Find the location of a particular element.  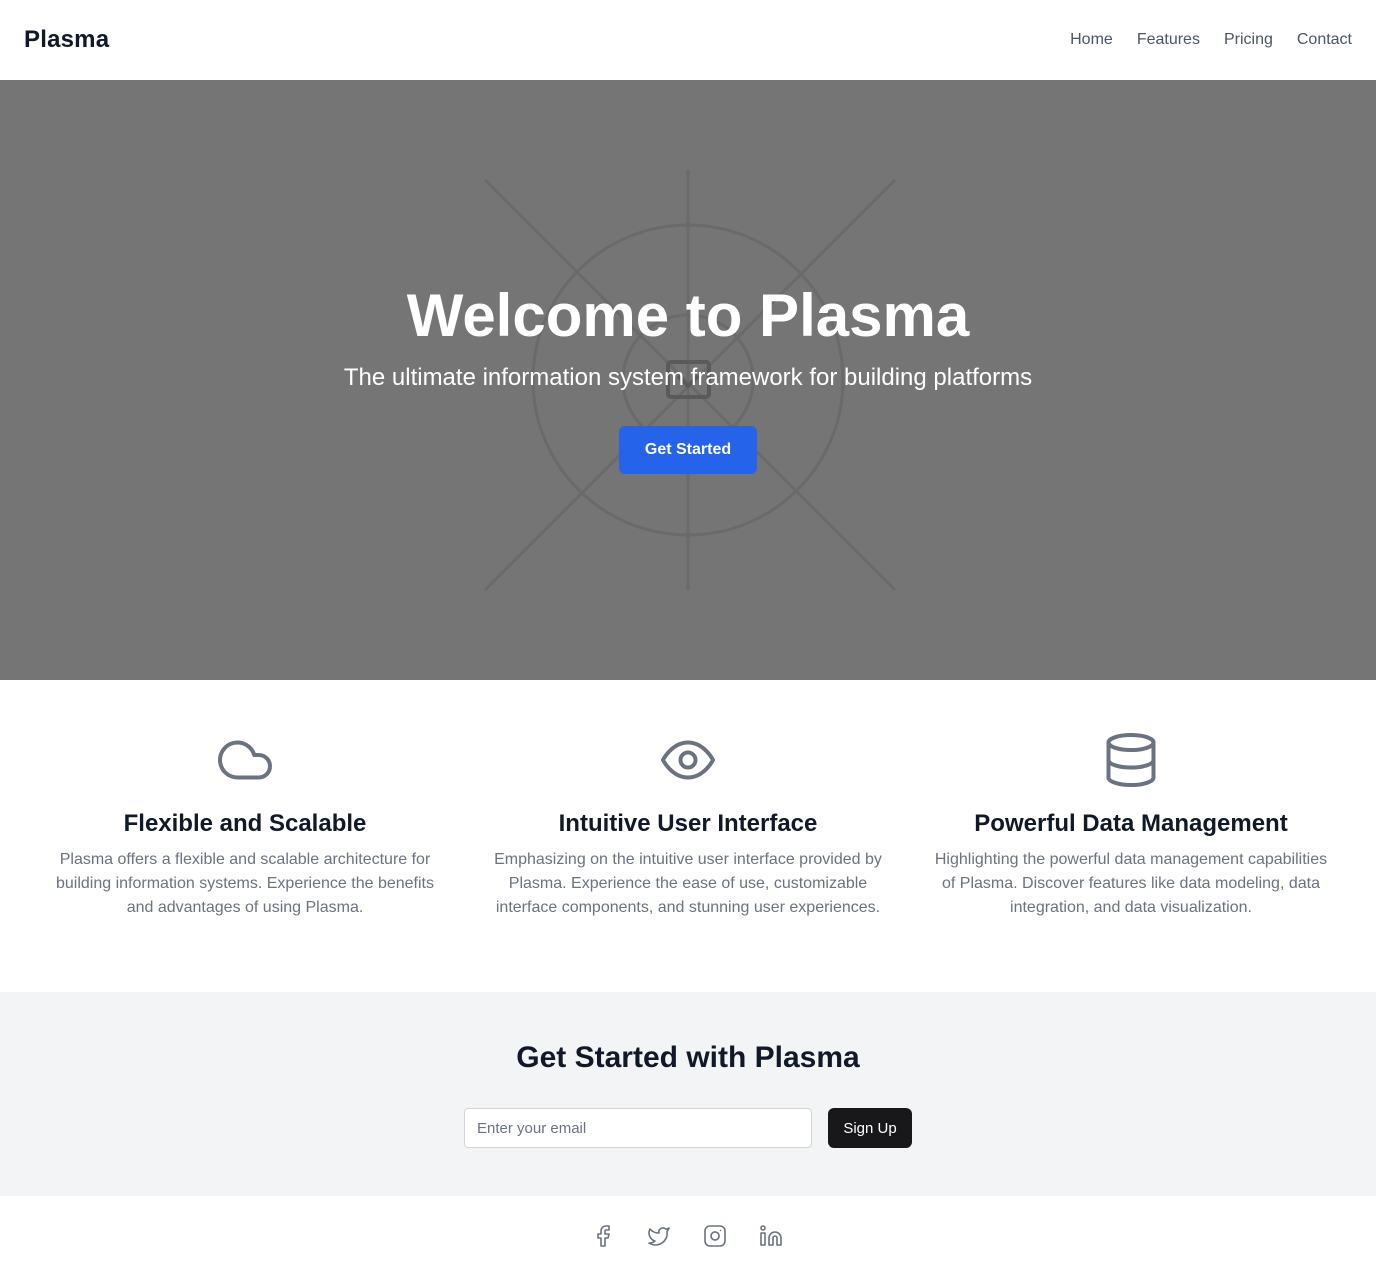

facebook-icon is located at coordinates (603, 1236).